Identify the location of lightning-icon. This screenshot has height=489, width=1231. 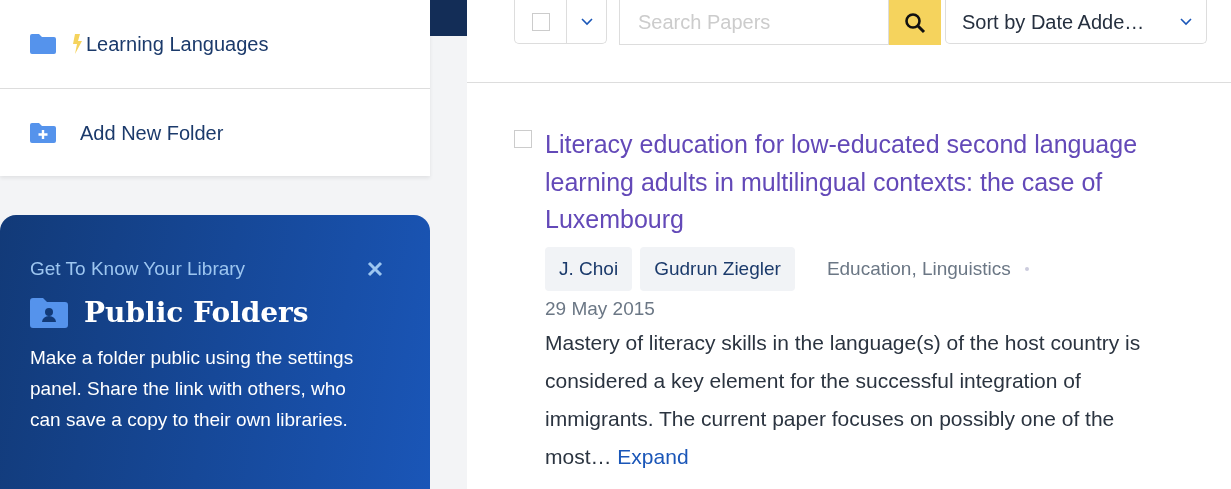
(77, 44).